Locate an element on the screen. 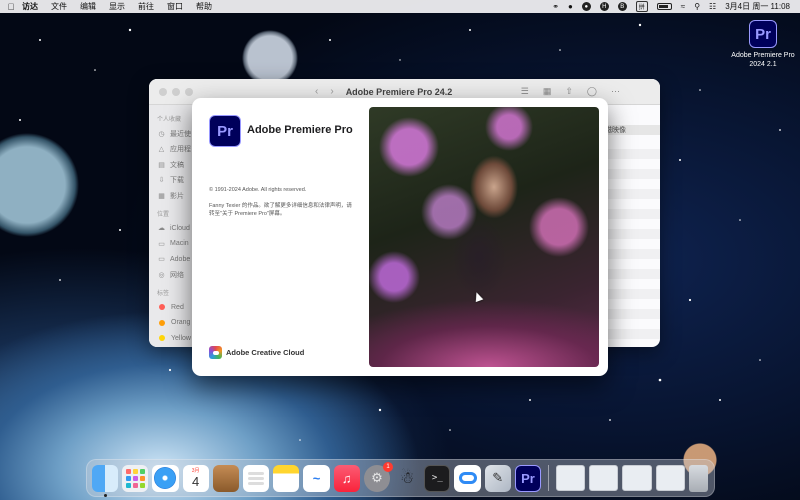  product-name: Adobe Premiere Pro is located at coordinates (300, 130).